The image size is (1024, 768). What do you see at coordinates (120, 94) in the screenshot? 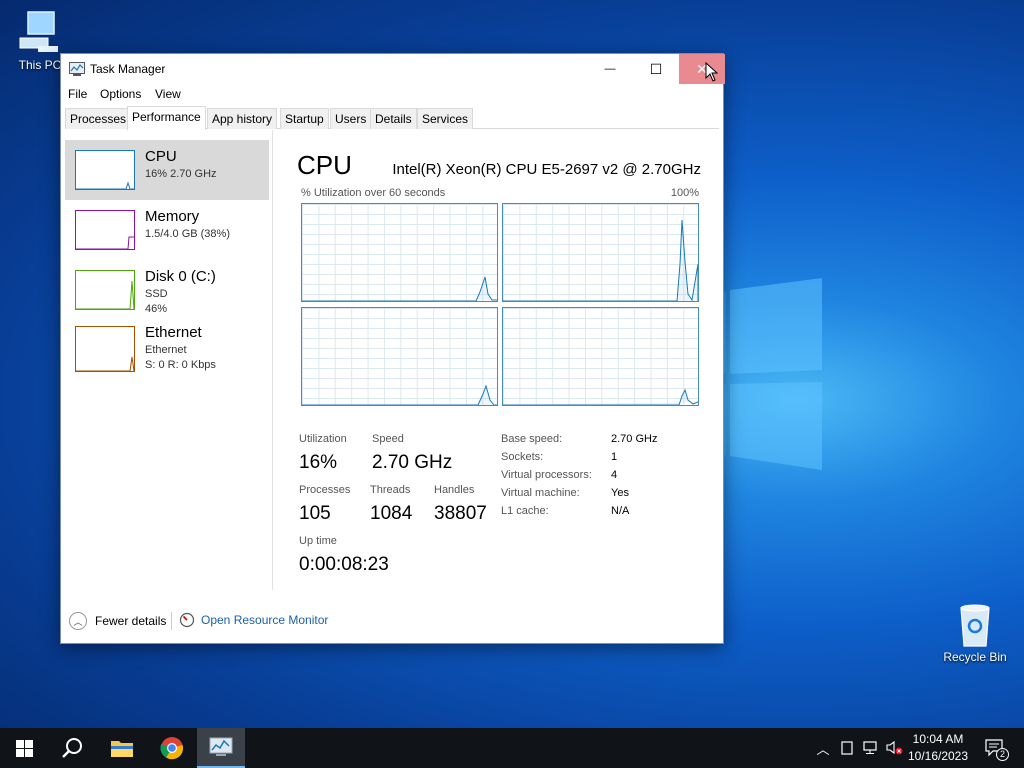
I see `menu-options: Options` at bounding box center [120, 94].